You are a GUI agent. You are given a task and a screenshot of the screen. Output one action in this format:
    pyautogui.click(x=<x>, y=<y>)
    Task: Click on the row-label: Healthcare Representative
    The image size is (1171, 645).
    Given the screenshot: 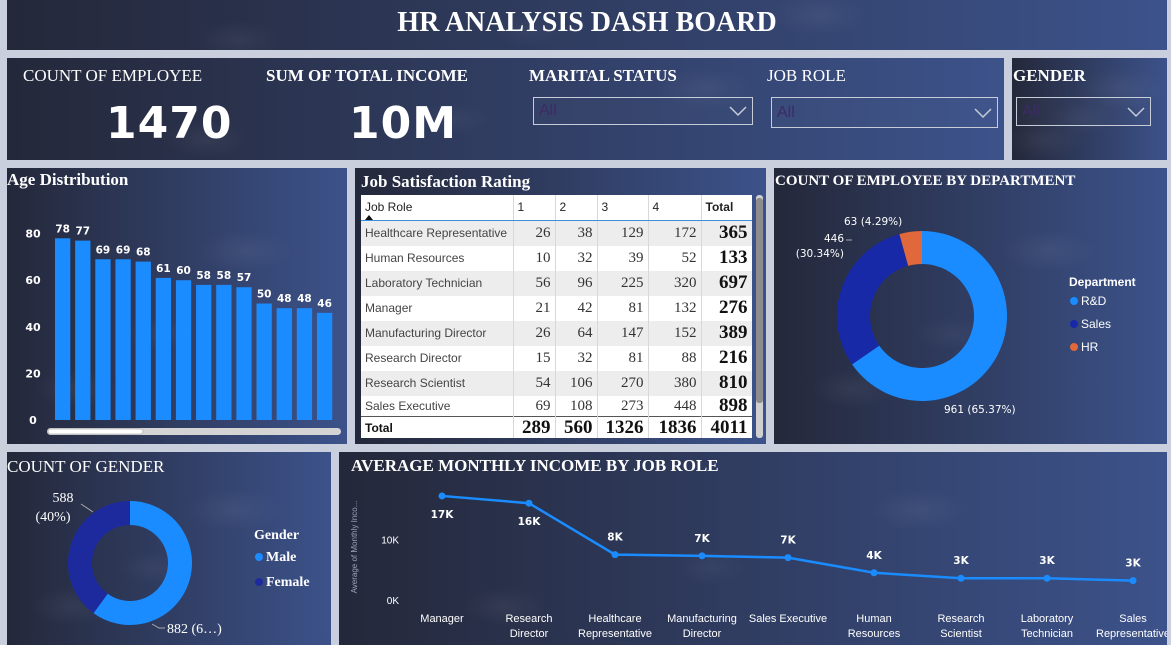 What is the action you would take?
    pyautogui.click(x=437, y=233)
    